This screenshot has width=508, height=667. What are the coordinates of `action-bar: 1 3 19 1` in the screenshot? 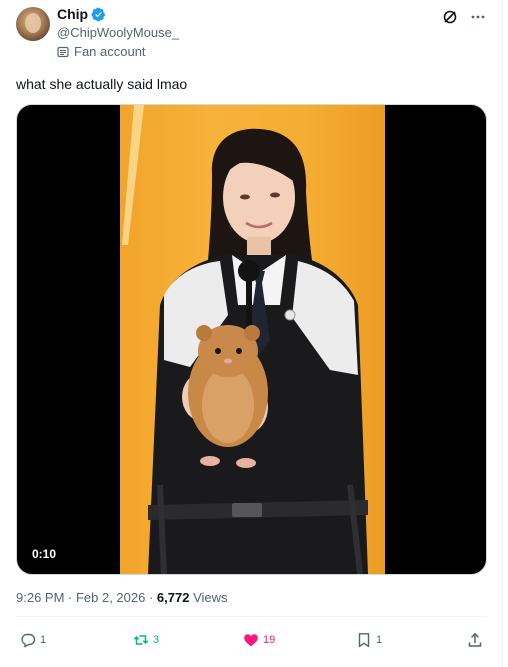 It's located at (251, 642).